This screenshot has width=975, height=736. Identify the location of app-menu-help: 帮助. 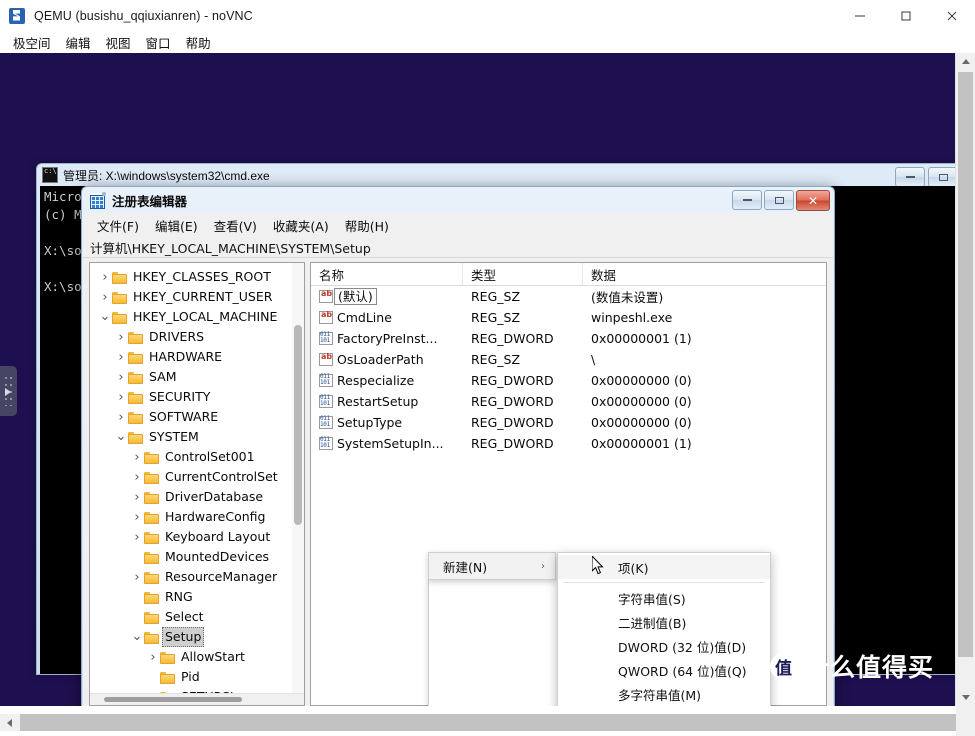
(198, 42).